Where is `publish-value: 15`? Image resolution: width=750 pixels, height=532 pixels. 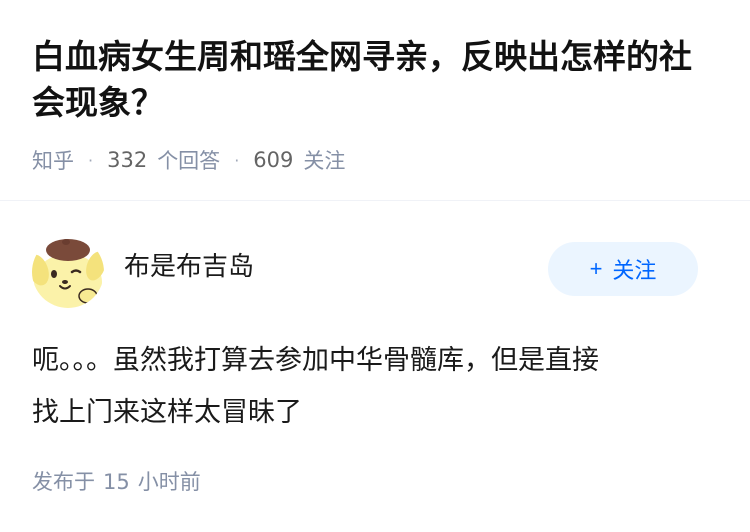 publish-value: 15 is located at coordinates (116, 482).